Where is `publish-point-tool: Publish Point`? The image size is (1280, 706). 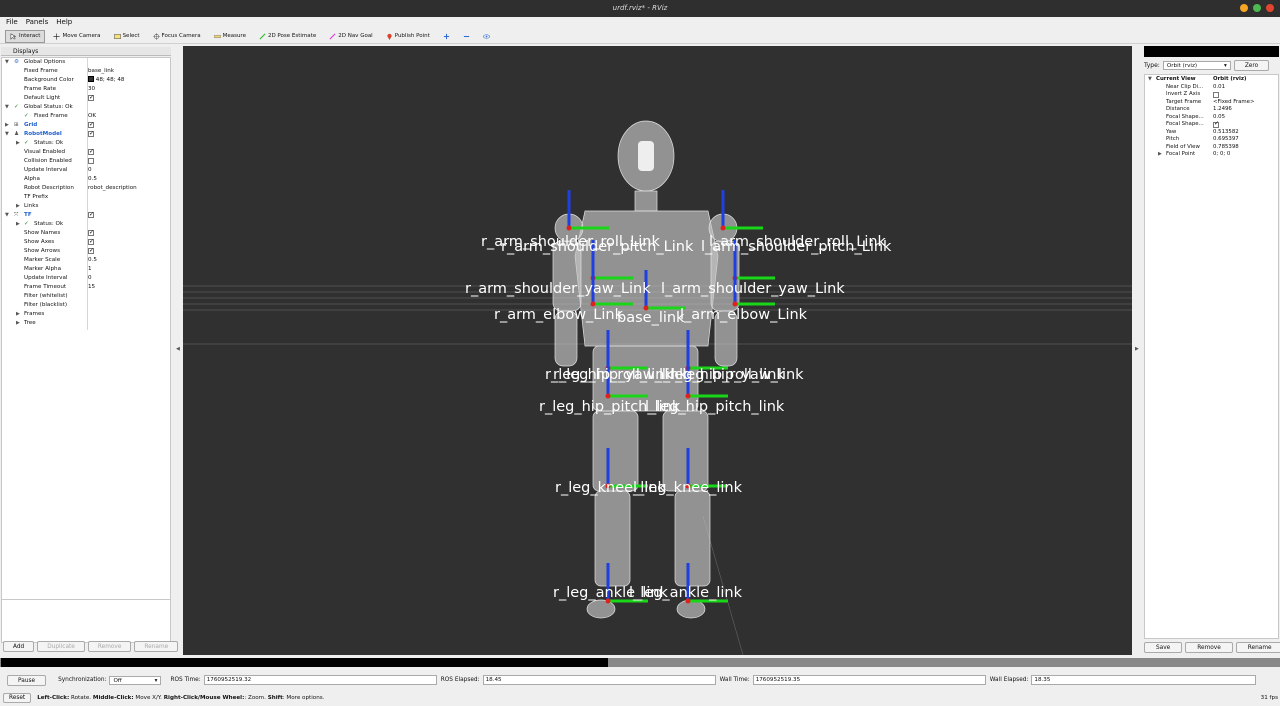 publish-point-tool: Publish Point is located at coordinates (408, 36).